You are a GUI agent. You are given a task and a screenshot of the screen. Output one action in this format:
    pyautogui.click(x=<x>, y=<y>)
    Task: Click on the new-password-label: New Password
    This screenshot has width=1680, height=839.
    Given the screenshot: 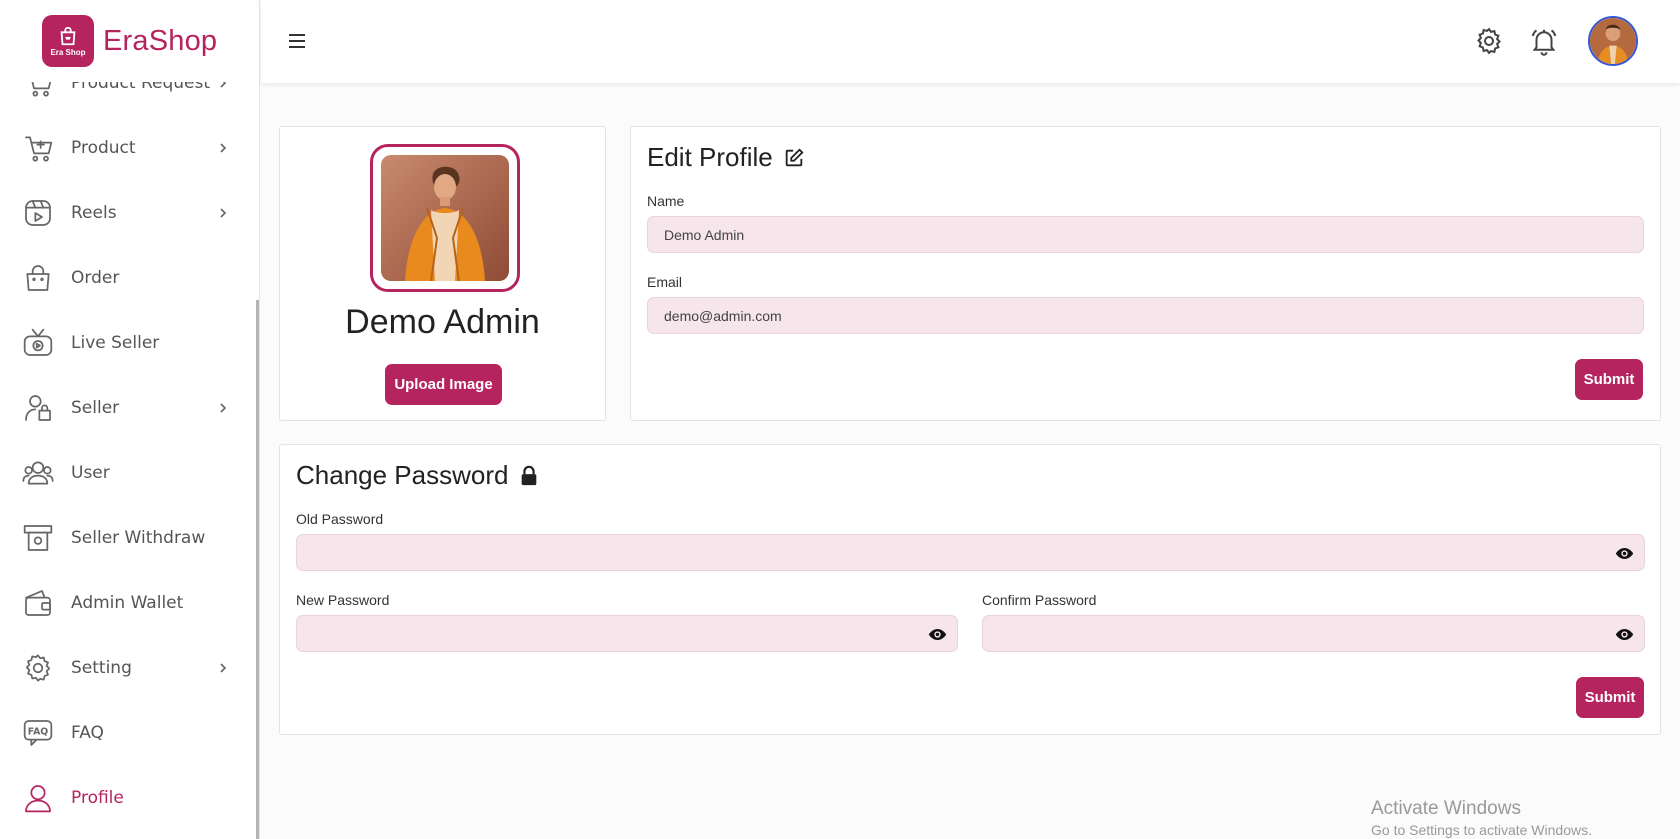 What is the action you would take?
    pyautogui.click(x=343, y=600)
    